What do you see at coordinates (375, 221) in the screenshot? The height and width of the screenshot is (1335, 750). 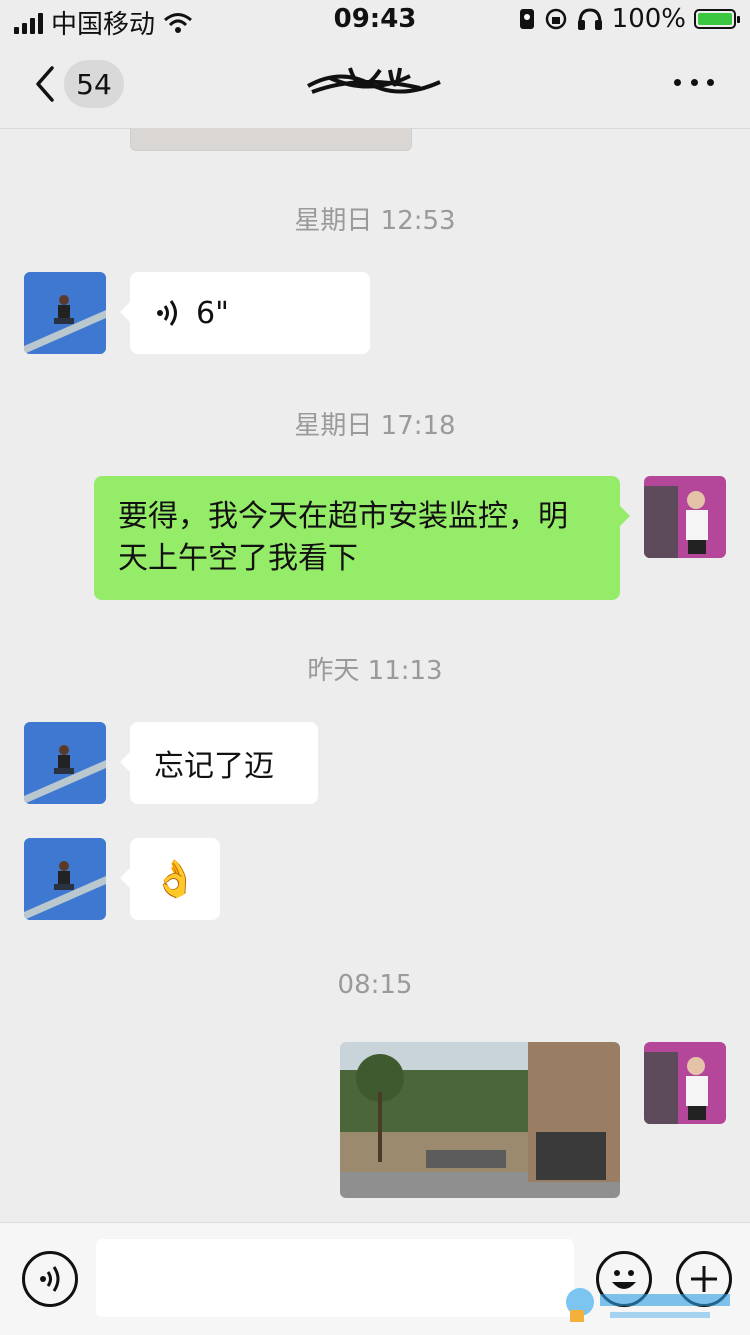 I see `timestamp: 星期日 12:53` at bounding box center [375, 221].